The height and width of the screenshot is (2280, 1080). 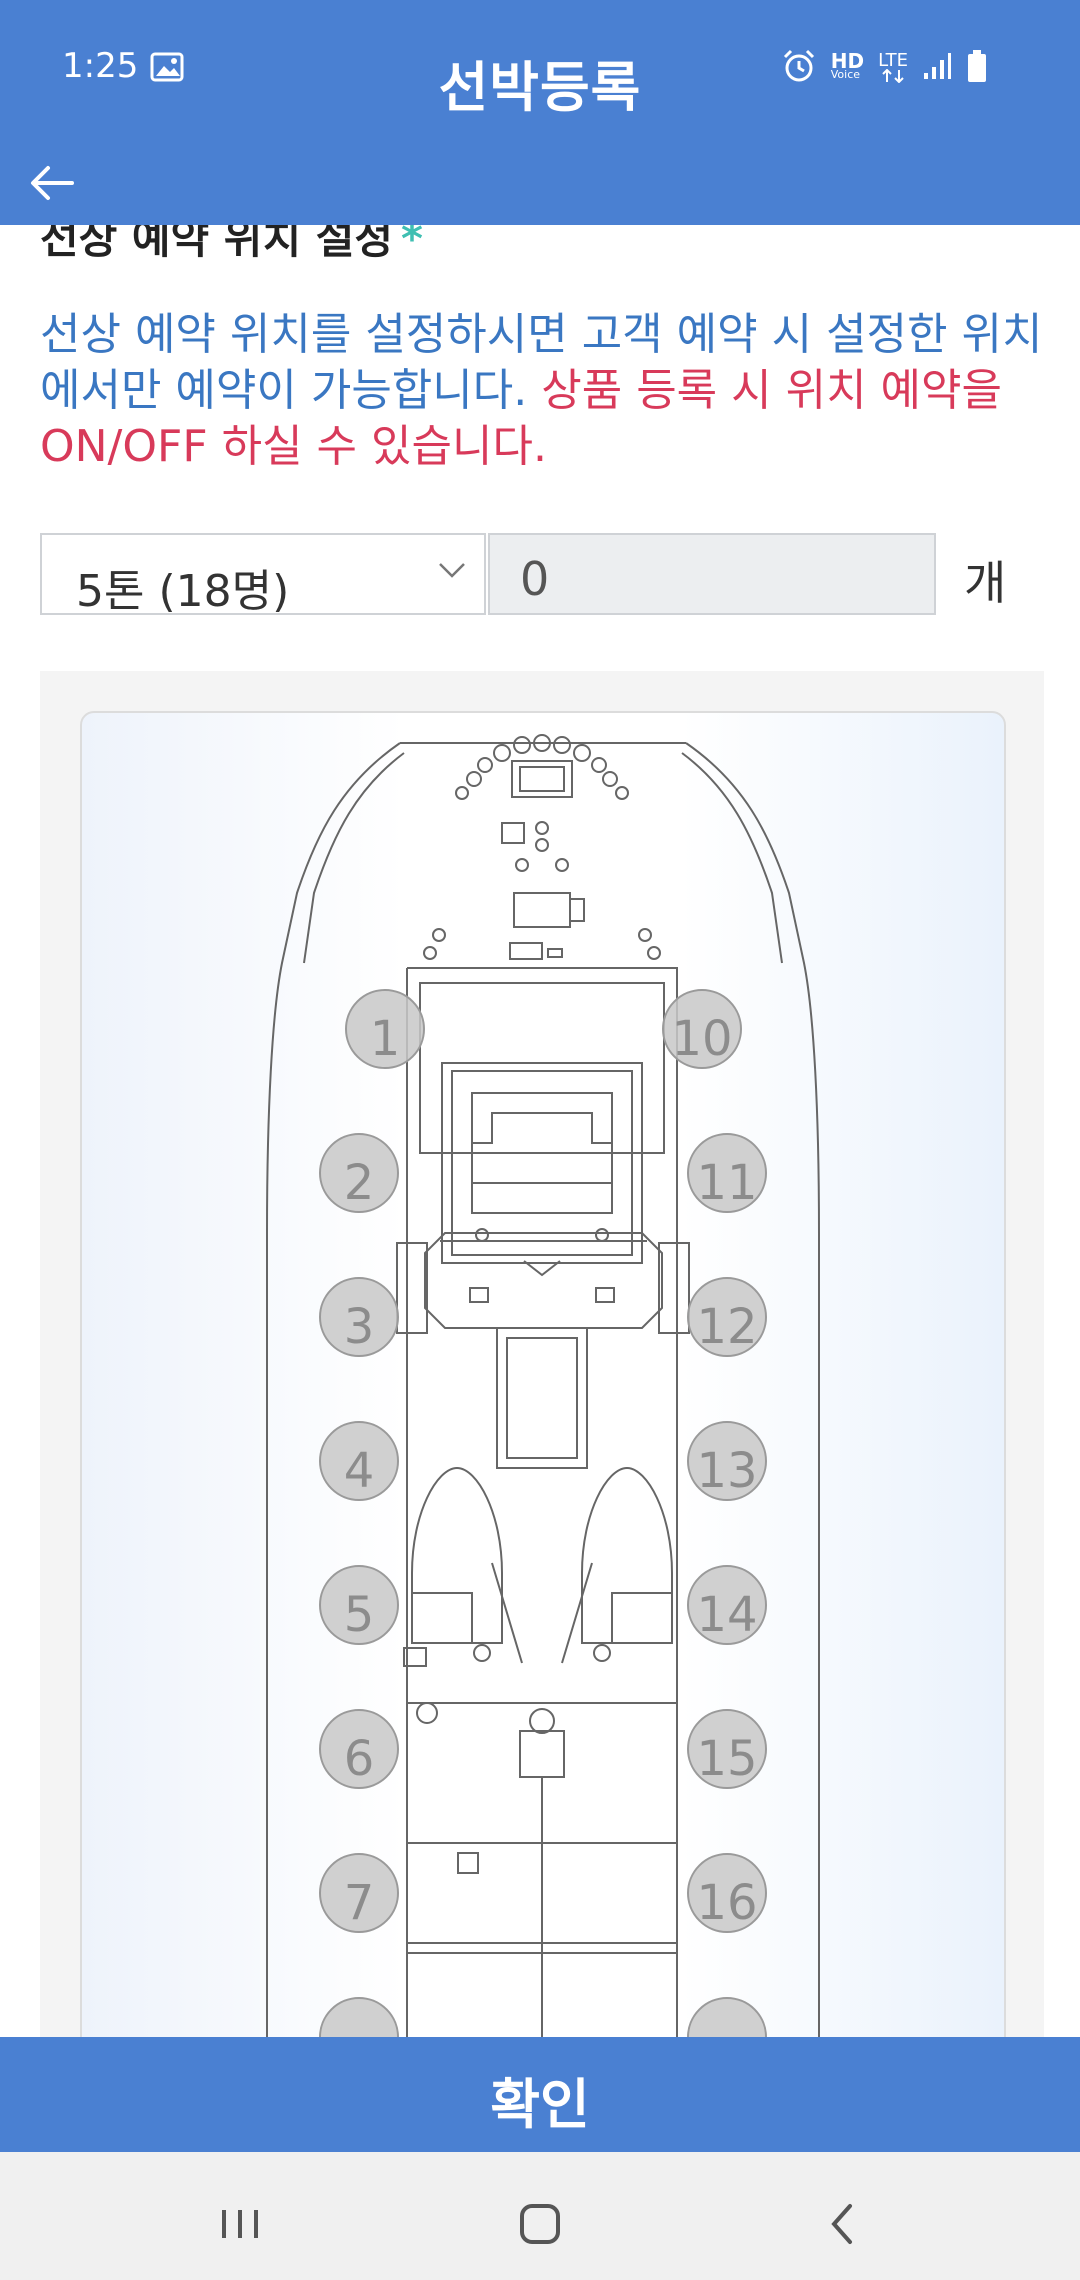 I want to click on recent-apps-button, so click(x=240, y=2224).